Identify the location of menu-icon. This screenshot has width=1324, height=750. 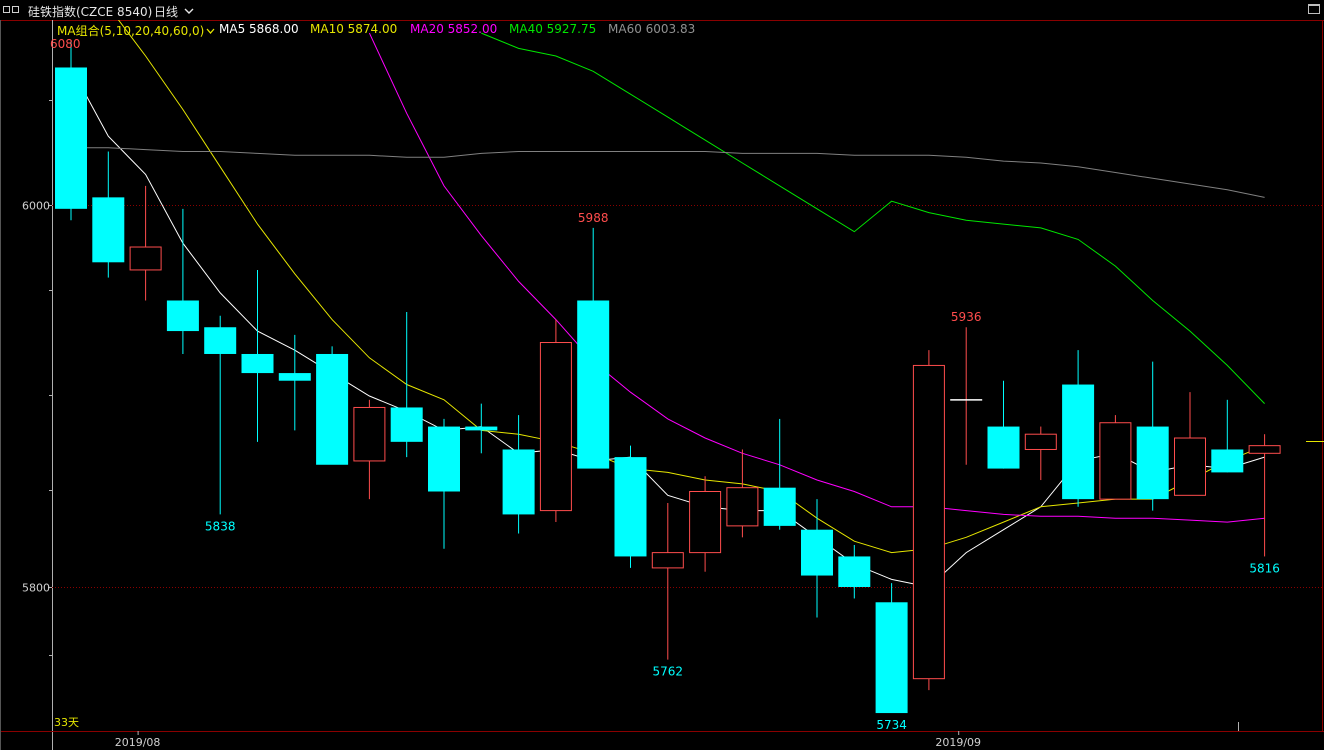
(13, 10).